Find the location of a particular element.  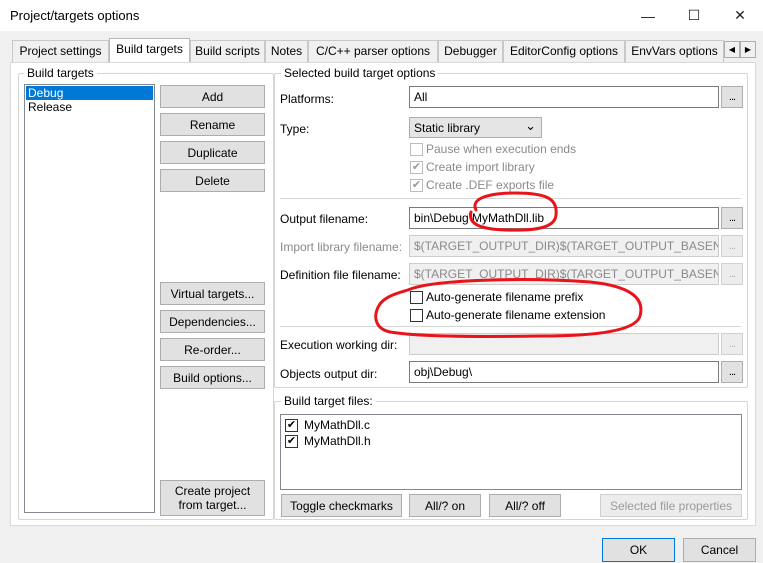

annotation-overlay is located at coordinates (508, 265).